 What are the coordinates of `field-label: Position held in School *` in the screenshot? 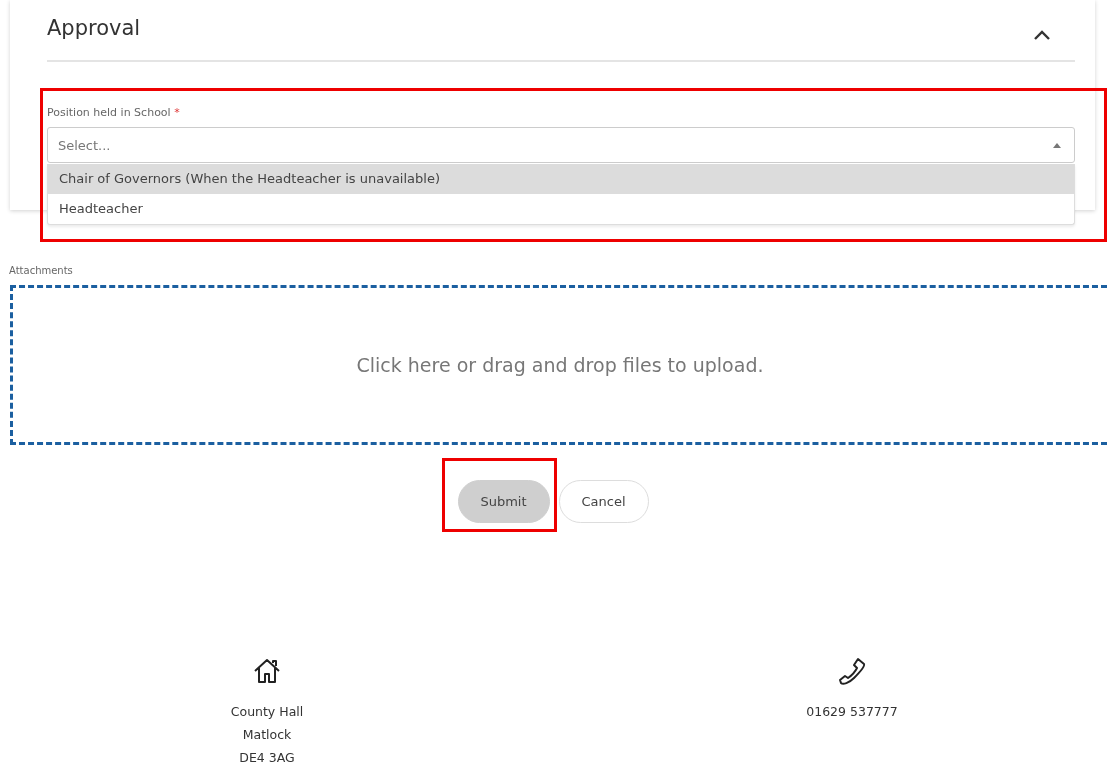 It's located at (114, 112).